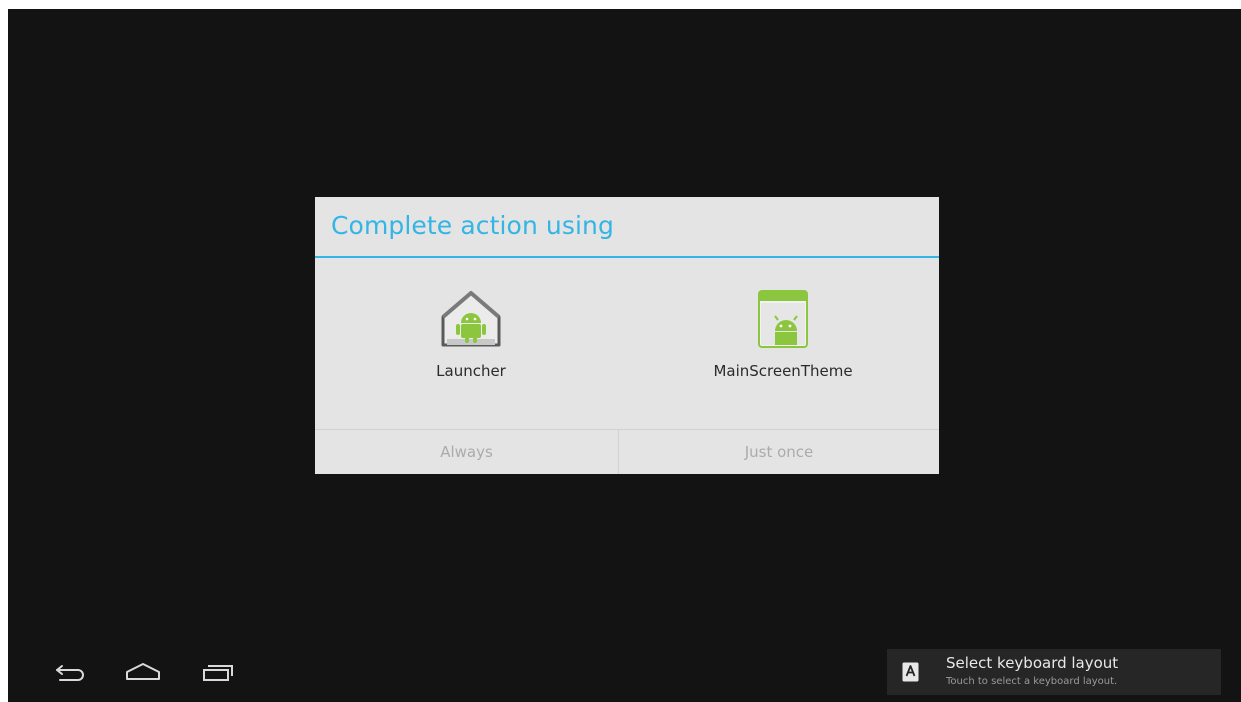  I want to click on notification-subtitle: Touch to select a keyboard layout., so click(1032, 681).